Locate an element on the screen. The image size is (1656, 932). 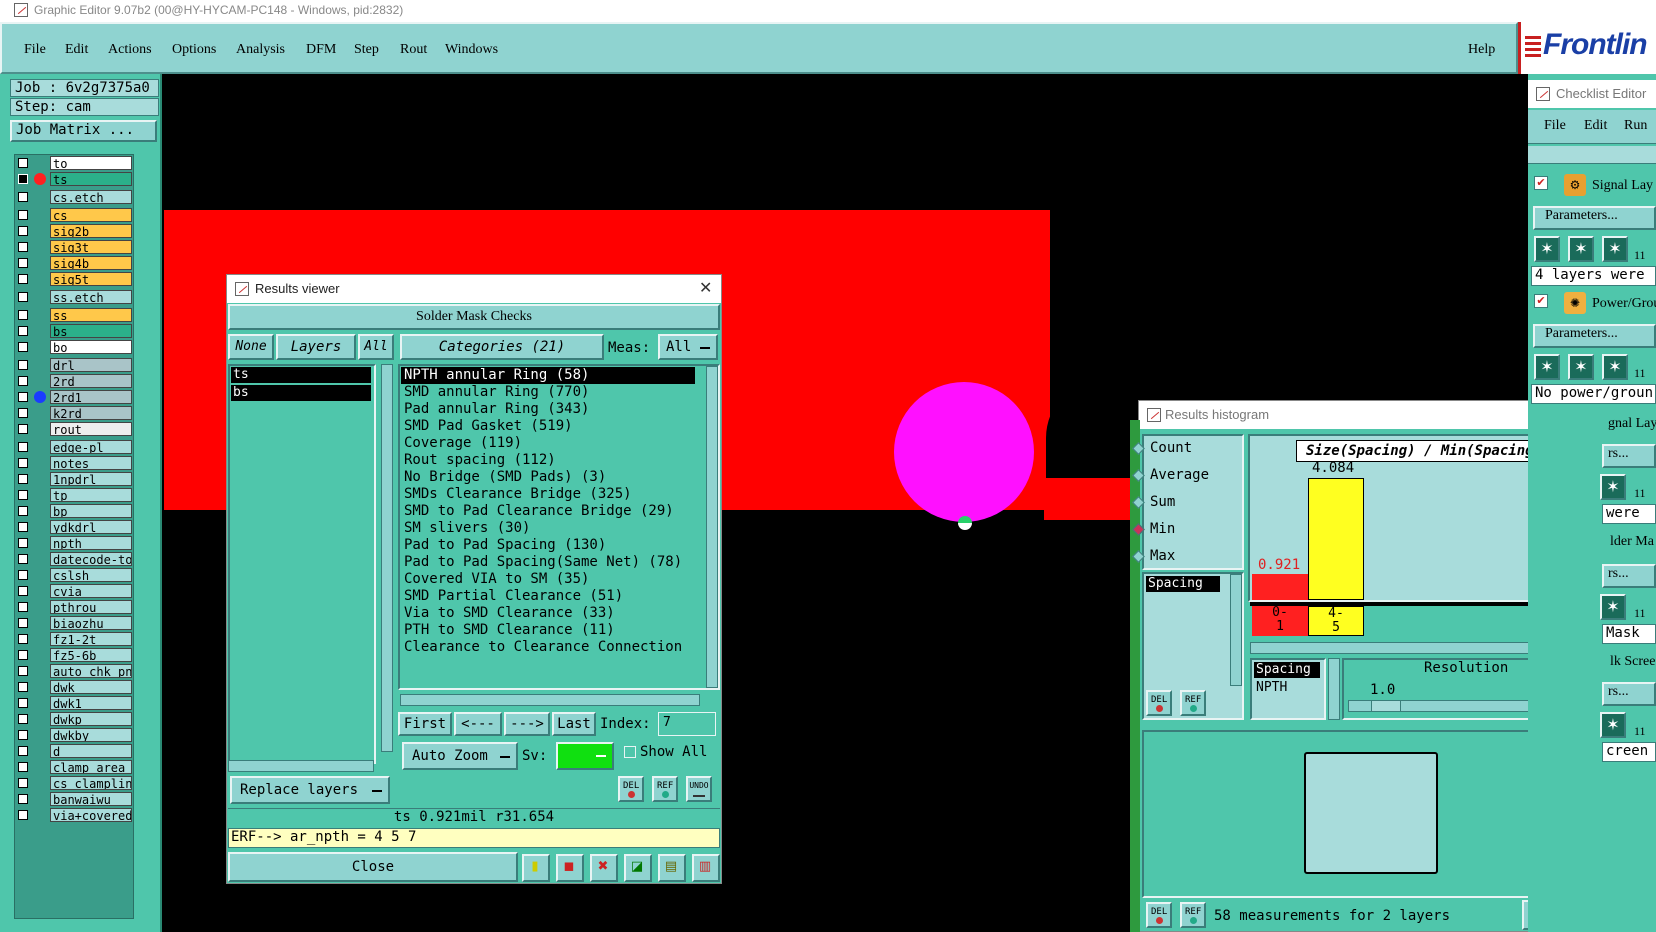
layer-name: 2rd1 is located at coordinates (91, 397).